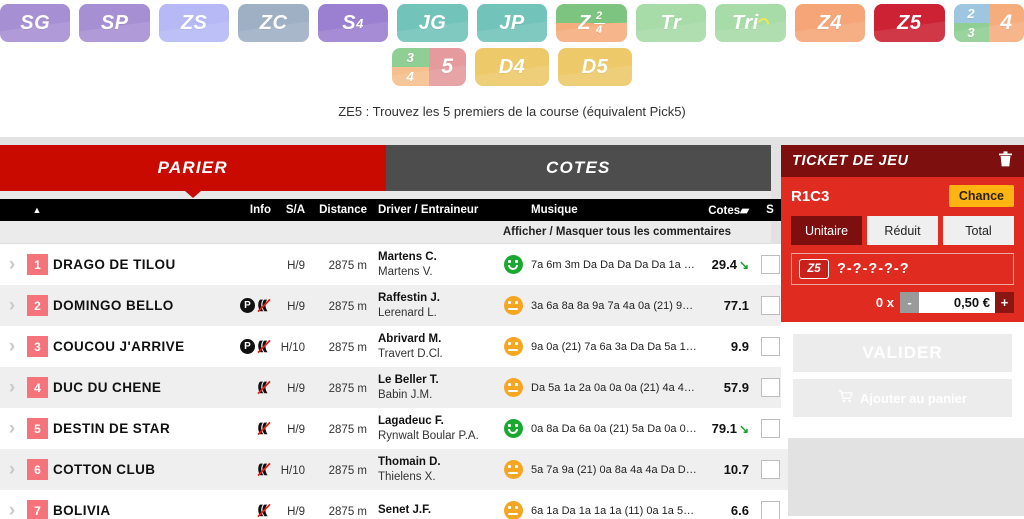 Image resolution: width=1024 pixels, height=519 pixels. Describe the element at coordinates (135, 387) in the screenshot. I see `cell-horse-name: DUC DU CHENE` at that location.